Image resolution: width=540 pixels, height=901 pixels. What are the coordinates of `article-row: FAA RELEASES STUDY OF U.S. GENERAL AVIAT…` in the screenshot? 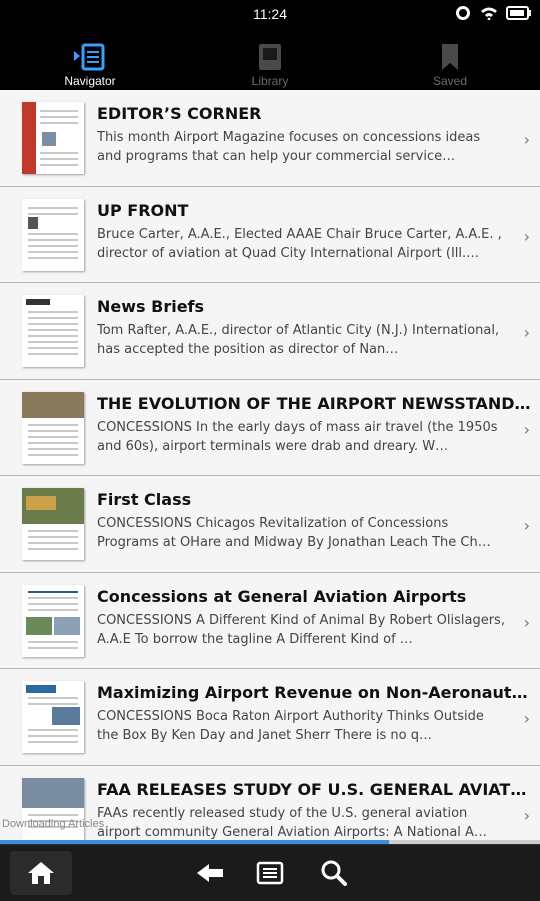 It's located at (270, 803).